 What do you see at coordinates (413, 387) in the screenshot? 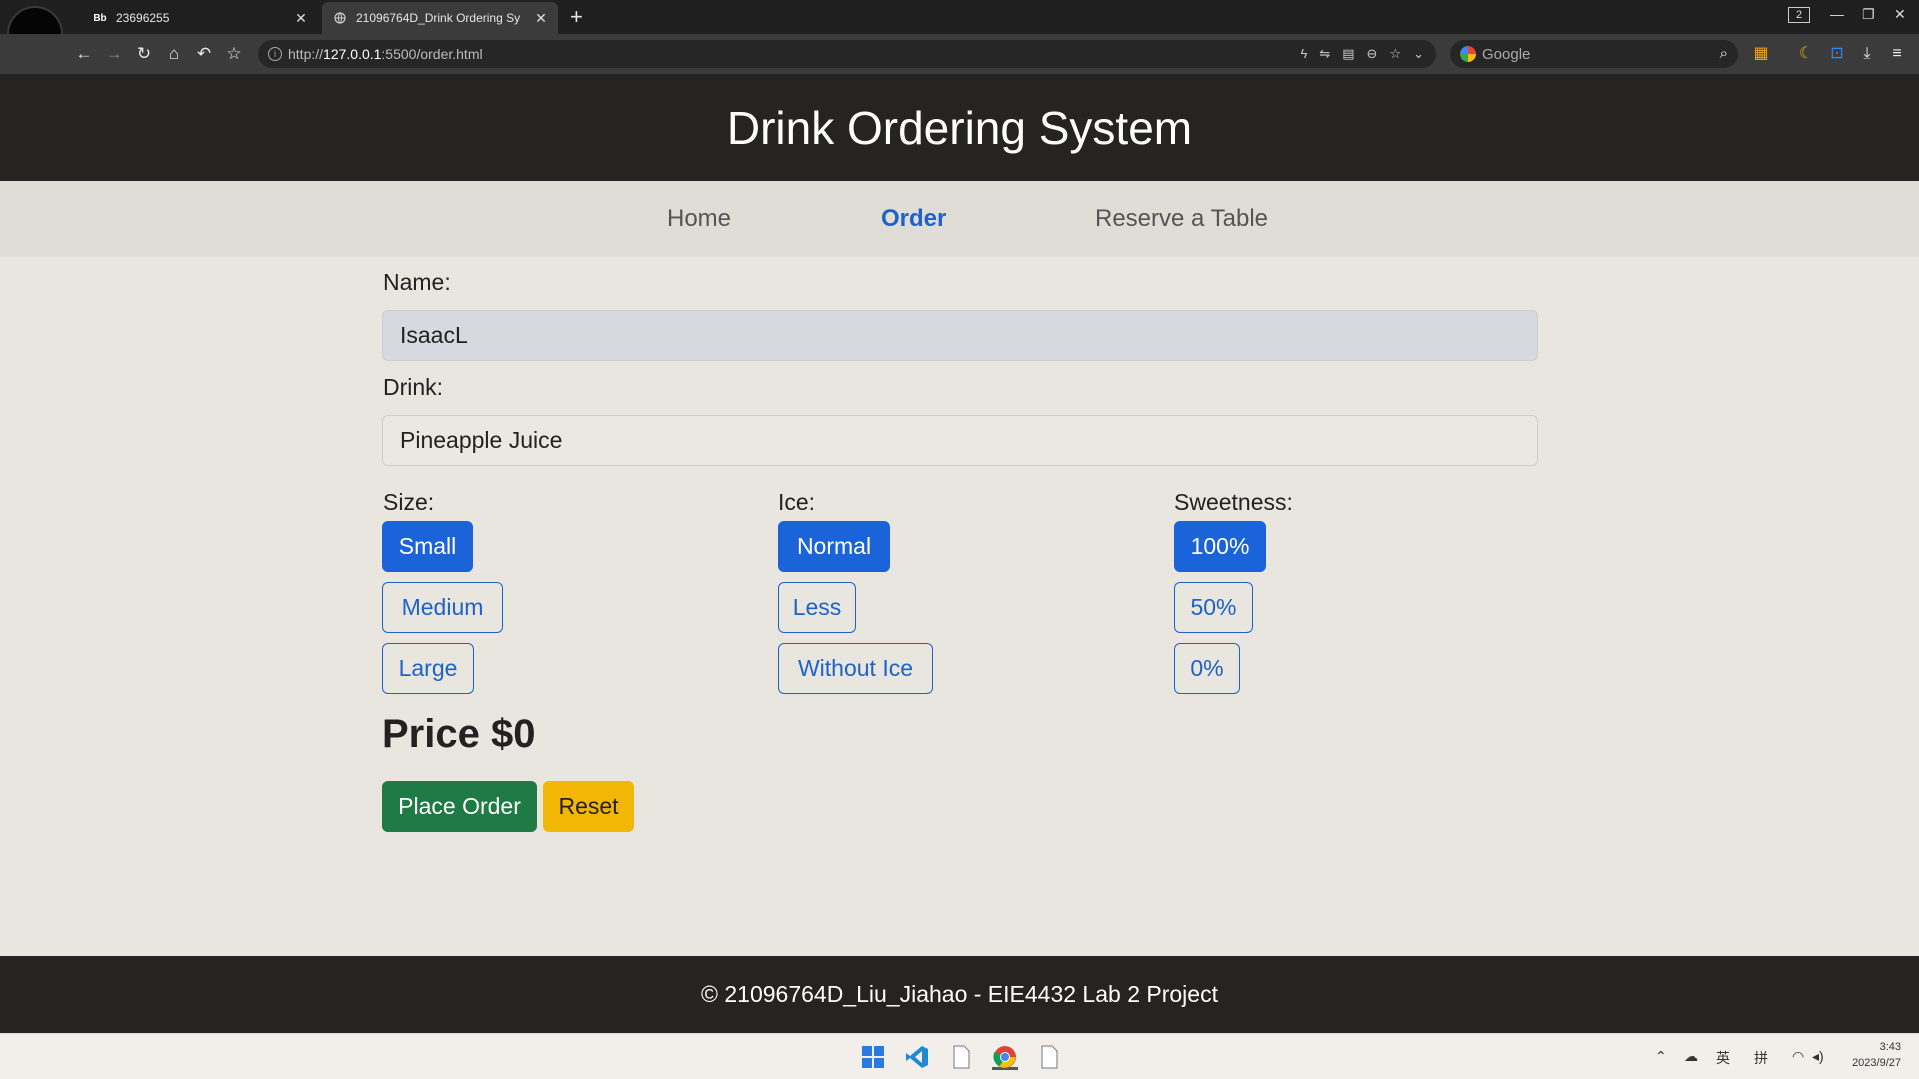
I see `drink-label: Drink:` at bounding box center [413, 387].